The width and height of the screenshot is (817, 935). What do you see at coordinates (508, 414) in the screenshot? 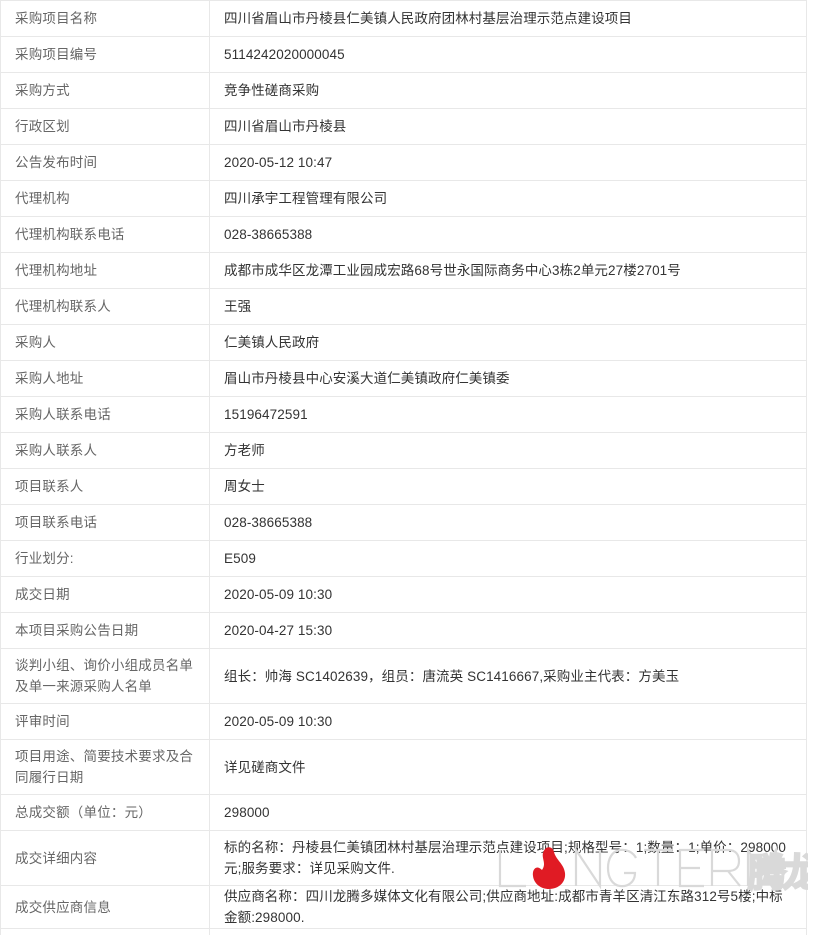
I see `row-value: 15196472591` at bounding box center [508, 414].